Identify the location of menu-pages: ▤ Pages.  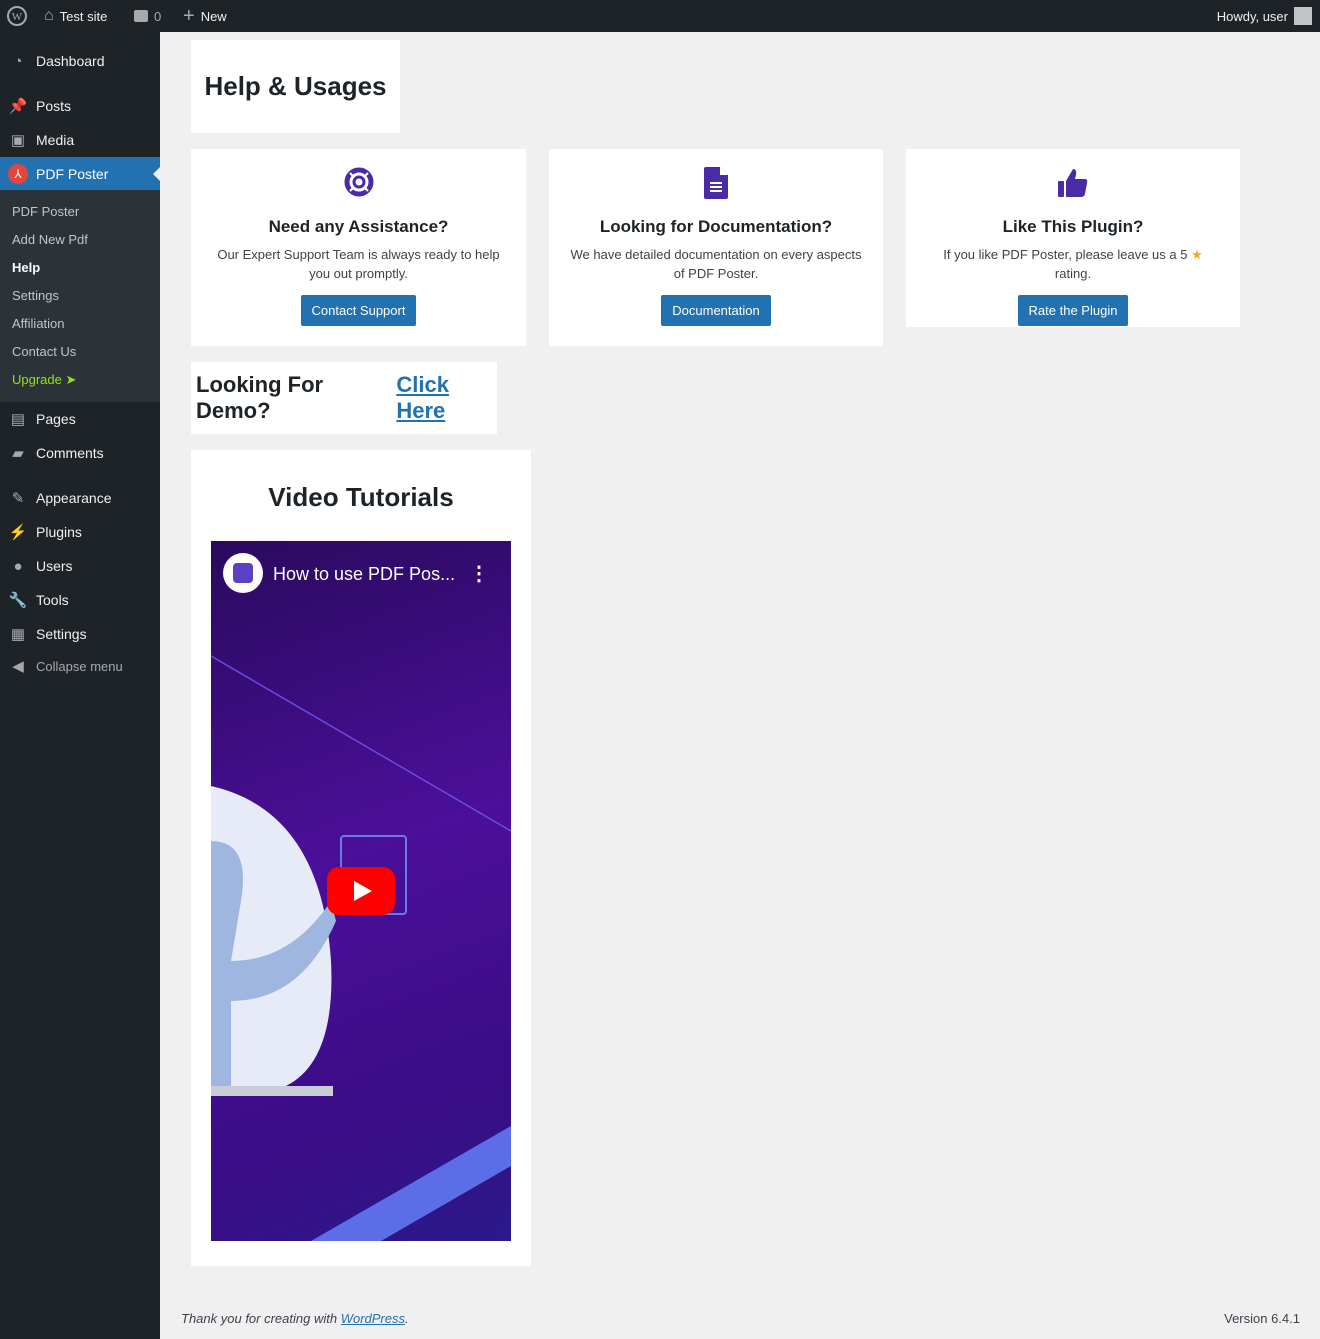
(80, 419).